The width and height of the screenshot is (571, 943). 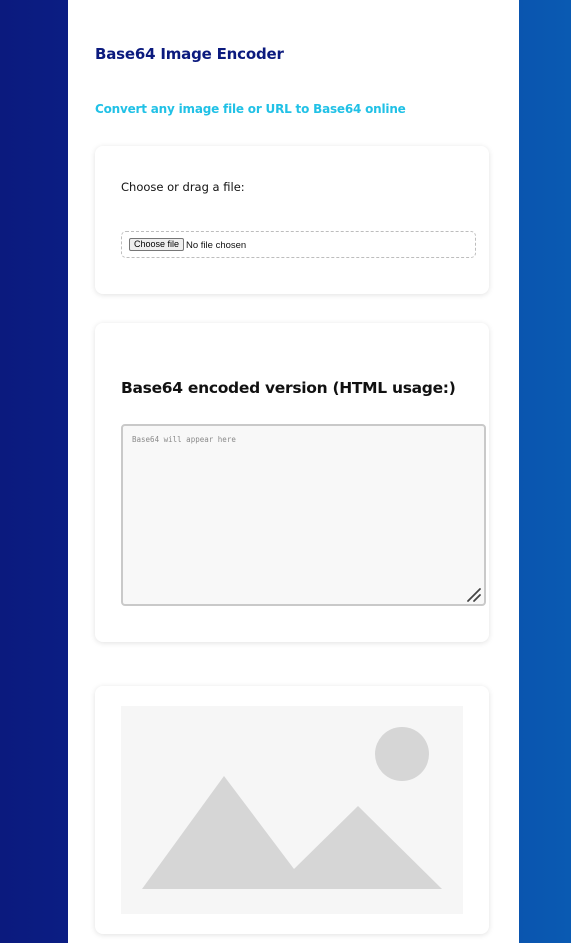 I want to click on output-heading: Base64 encoded version (HTML usage:), so click(x=288, y=388).